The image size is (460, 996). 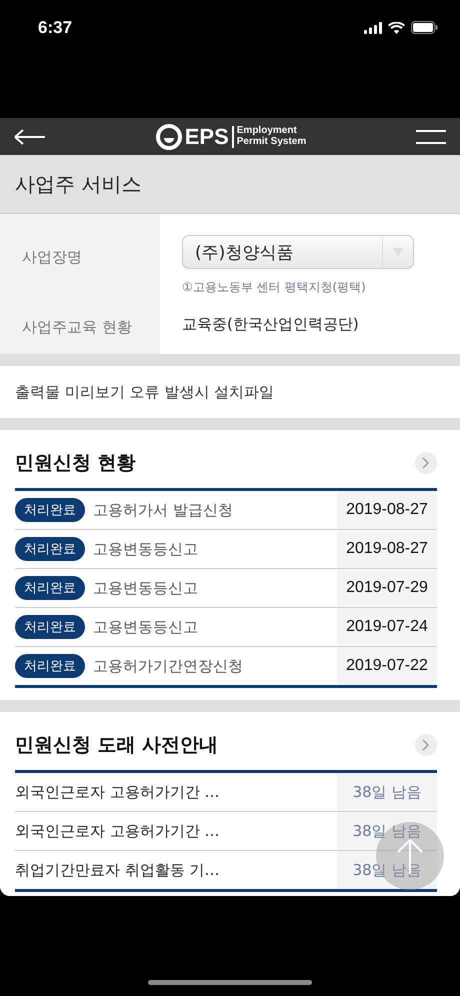 What do you see at coordinates (267, 131) in the screenshot?
I see `logo-subtitle: Employment` at bounding box center [267, 131].